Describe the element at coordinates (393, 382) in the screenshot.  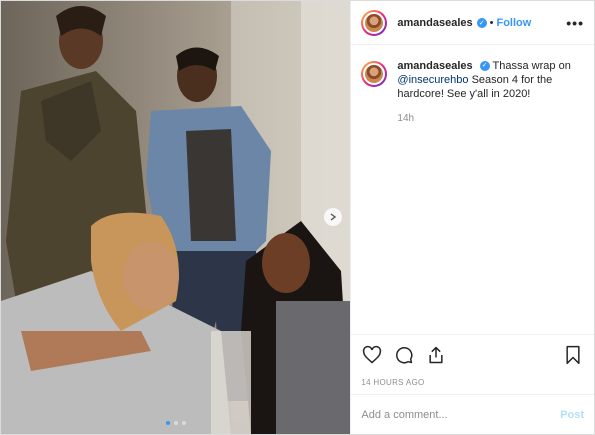
I see `post-timestamp: 14 HOURS AGO` at that location.